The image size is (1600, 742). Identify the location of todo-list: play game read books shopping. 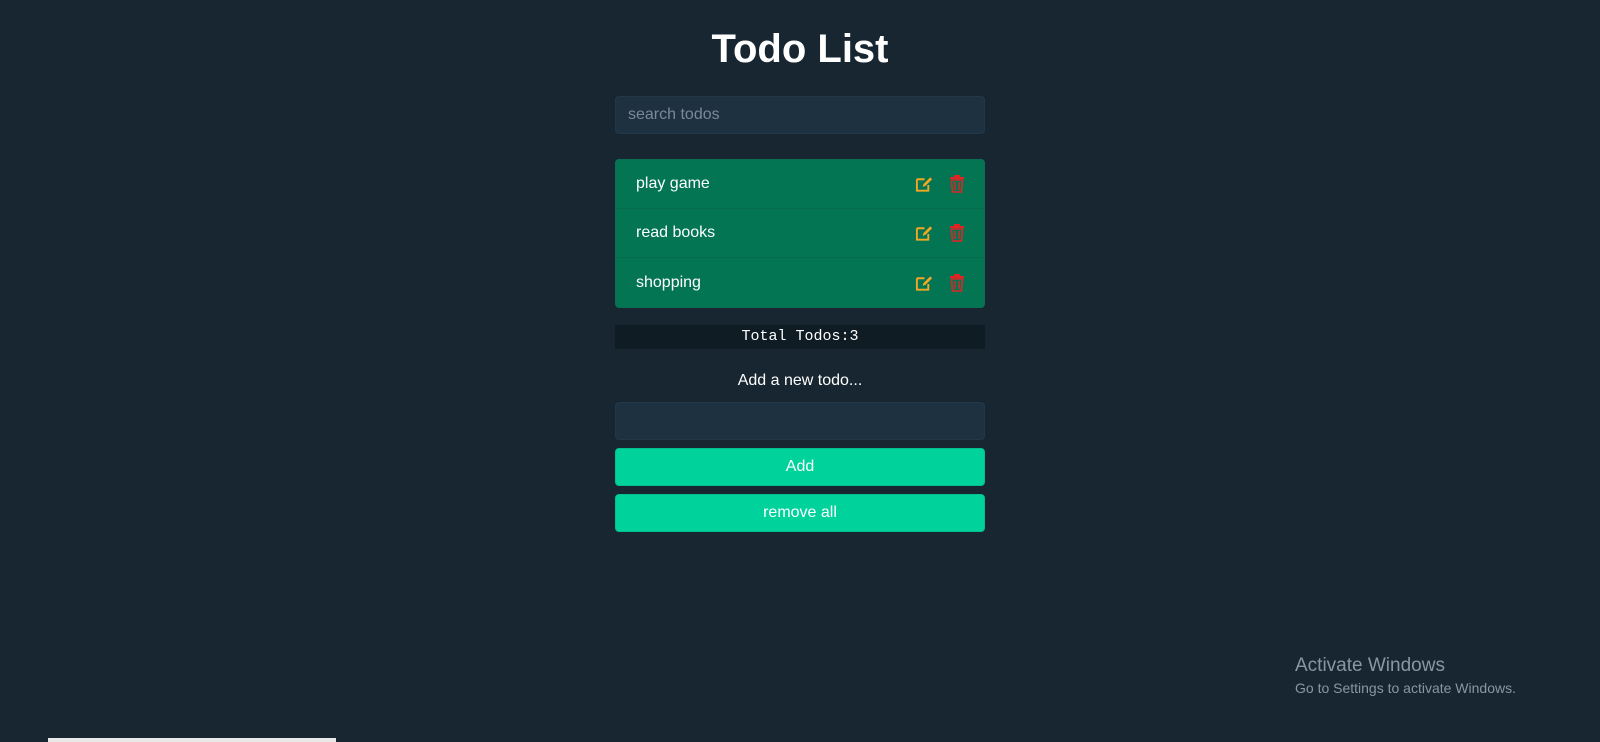
(800, 233).